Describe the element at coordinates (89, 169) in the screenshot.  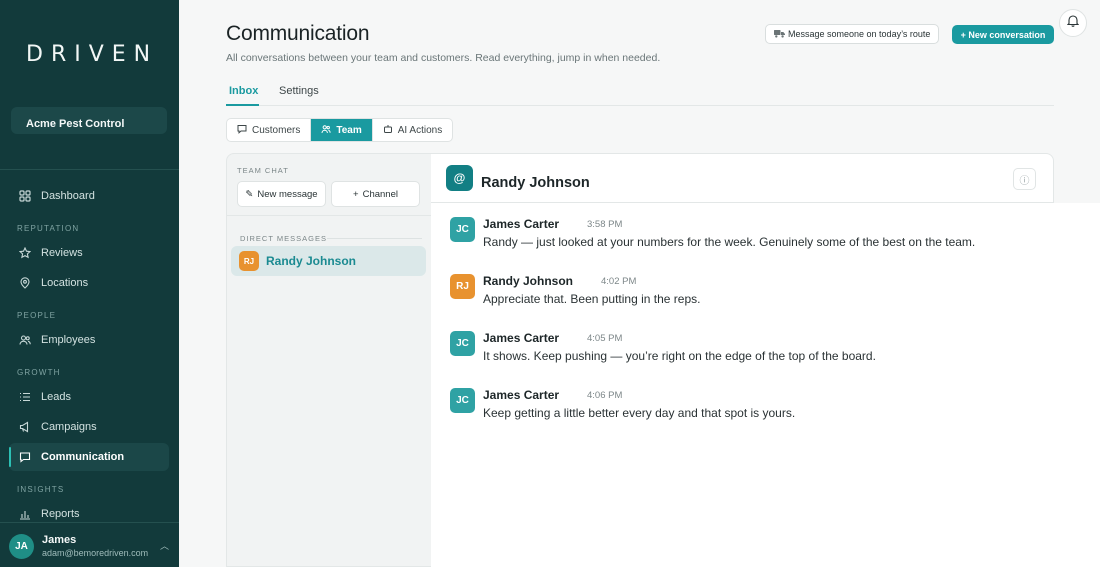
I see `sidebar-divider` at that location.